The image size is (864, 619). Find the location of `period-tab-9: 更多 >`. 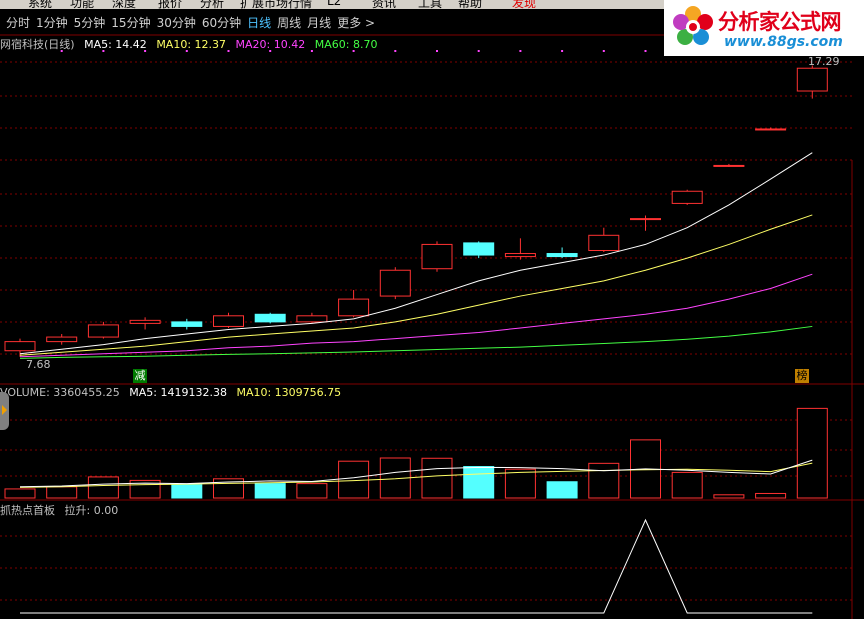

period-tab-9: 更多 > is located at coordinates (356, 22).